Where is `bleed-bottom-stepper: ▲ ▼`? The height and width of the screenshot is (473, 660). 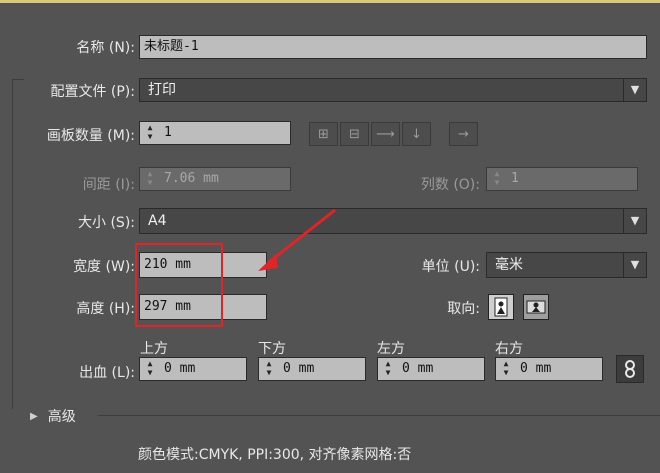
bleed-bottom-stepper: ▲ ▼ is located at coordinates (269, 368).